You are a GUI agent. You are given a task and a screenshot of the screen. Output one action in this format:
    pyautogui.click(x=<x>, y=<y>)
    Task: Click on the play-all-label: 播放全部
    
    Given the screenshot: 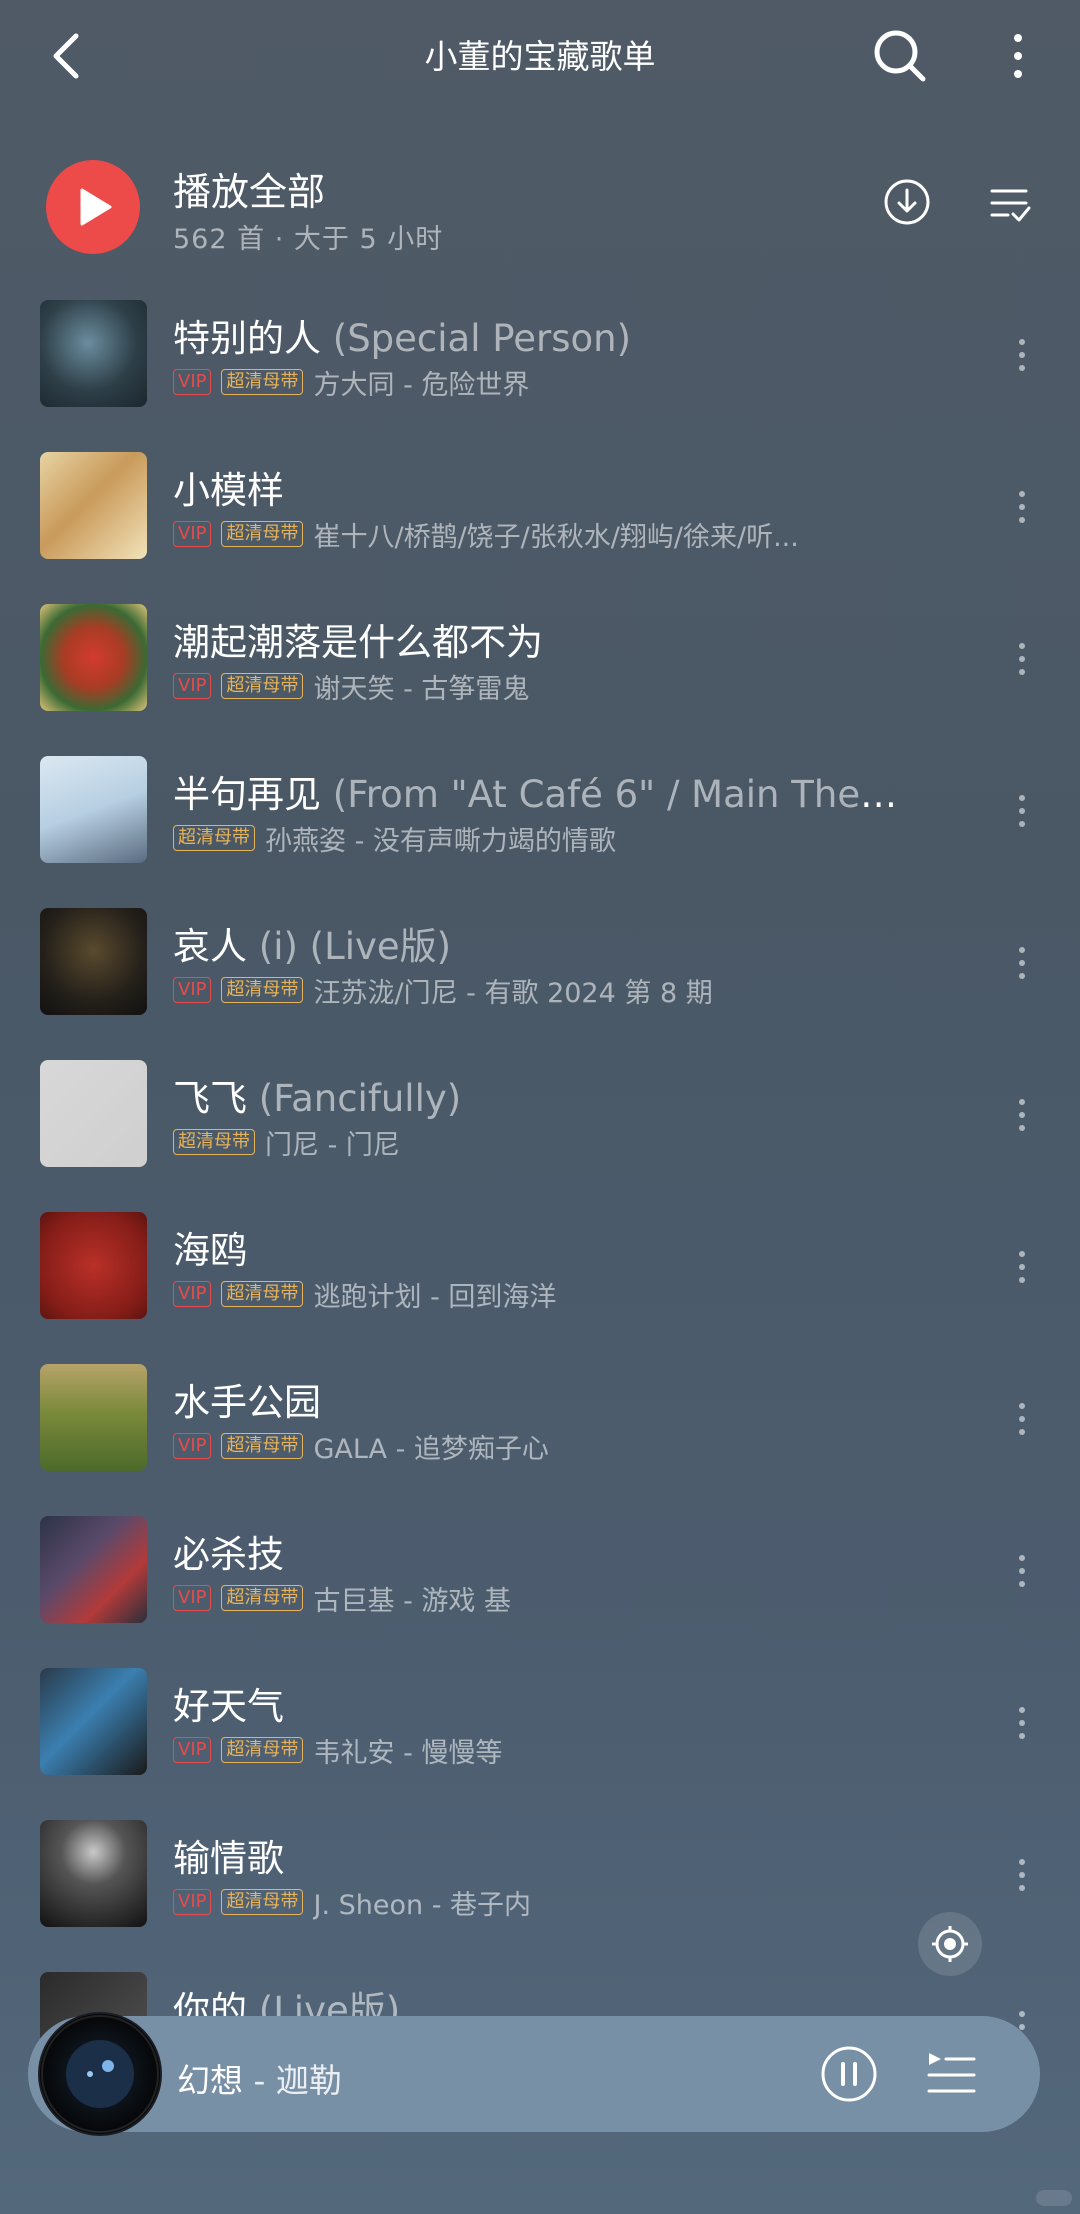 What is the action you would take?
    pyautogui.click(x=249, y=192)
    